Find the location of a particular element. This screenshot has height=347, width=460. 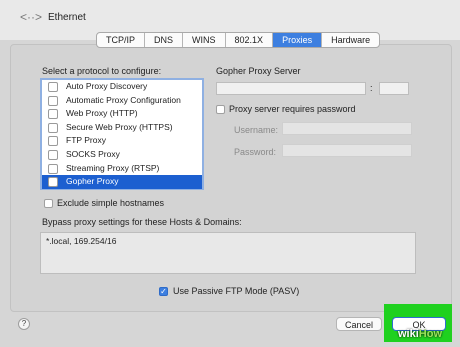

protocol-label: SOCKS Proxy is located at coordinates (93, 153).